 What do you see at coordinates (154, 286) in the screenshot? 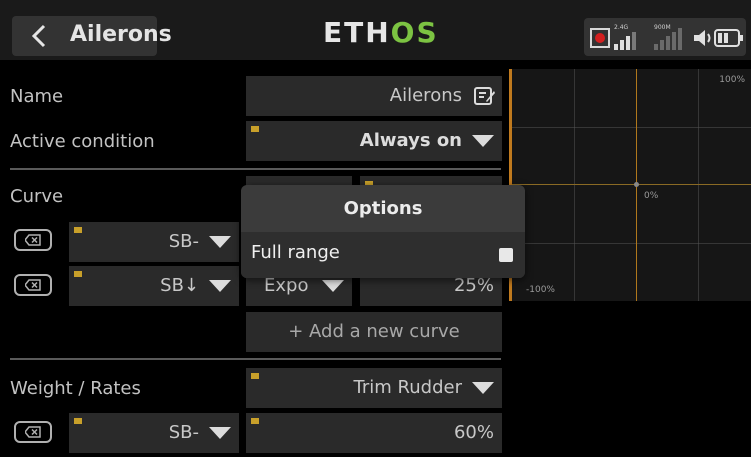
I see `curve-row2-switch-select: SB↓` at bounding box center [154, 286].